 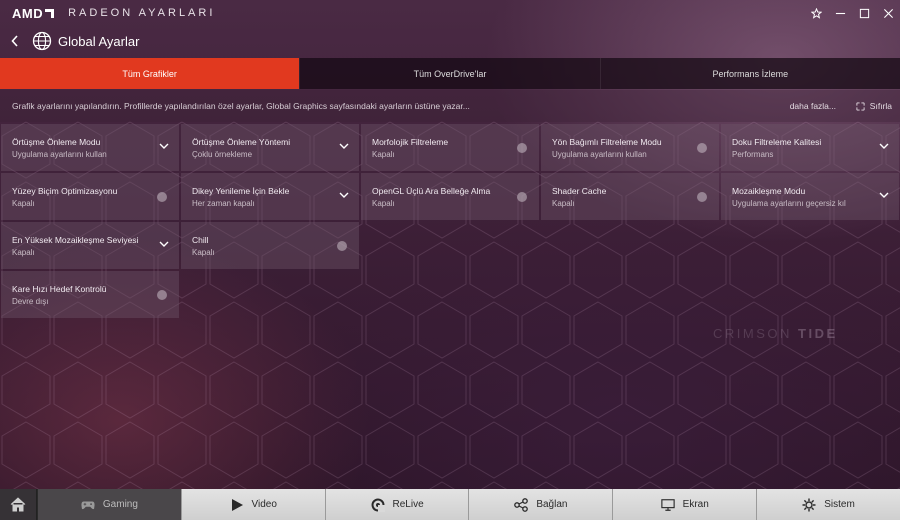 I want to click on page-title: Global Ayarlar, so click(x=99, y=41).